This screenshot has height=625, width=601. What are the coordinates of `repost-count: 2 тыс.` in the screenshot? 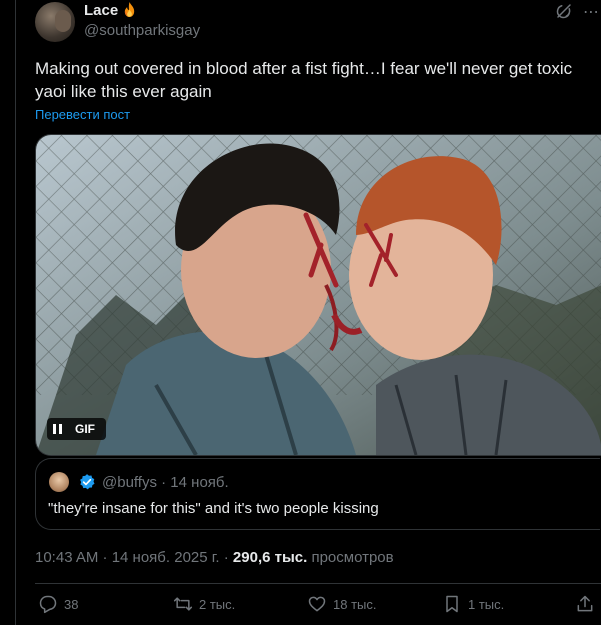 It's located at (217, 604).